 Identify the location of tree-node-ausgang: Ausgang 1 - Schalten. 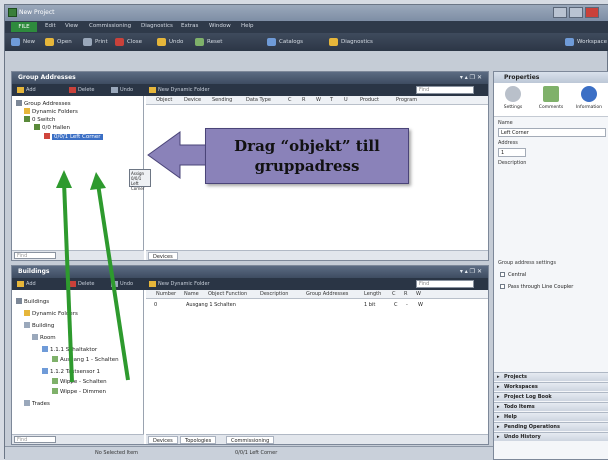
(85, 360).